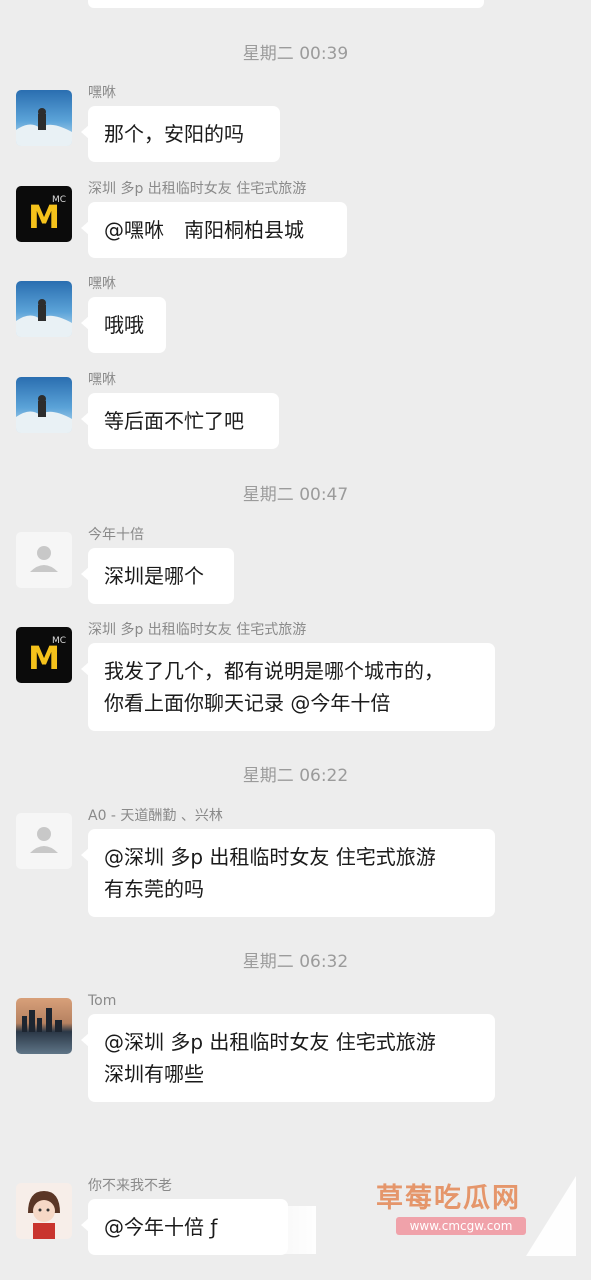 This screenshot has height=1280, width=591. What do you see at coordinates (295, 962) in the screenshot?
I see `timestamp: 星期二 06:32` at bounding box center [295, 962].